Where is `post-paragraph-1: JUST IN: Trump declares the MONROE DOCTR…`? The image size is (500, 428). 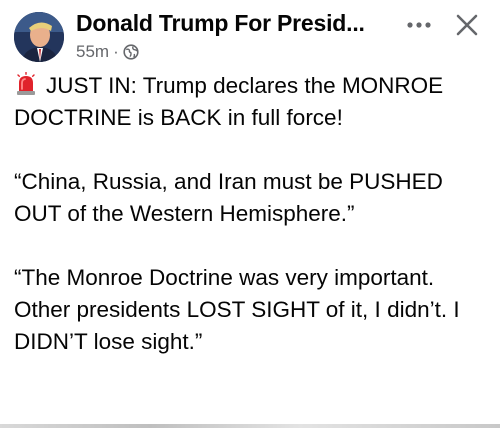
post-paragraph-1: JUST IN: Trump declares the MONROE DOCTR… is located at coordinates (250, 102).